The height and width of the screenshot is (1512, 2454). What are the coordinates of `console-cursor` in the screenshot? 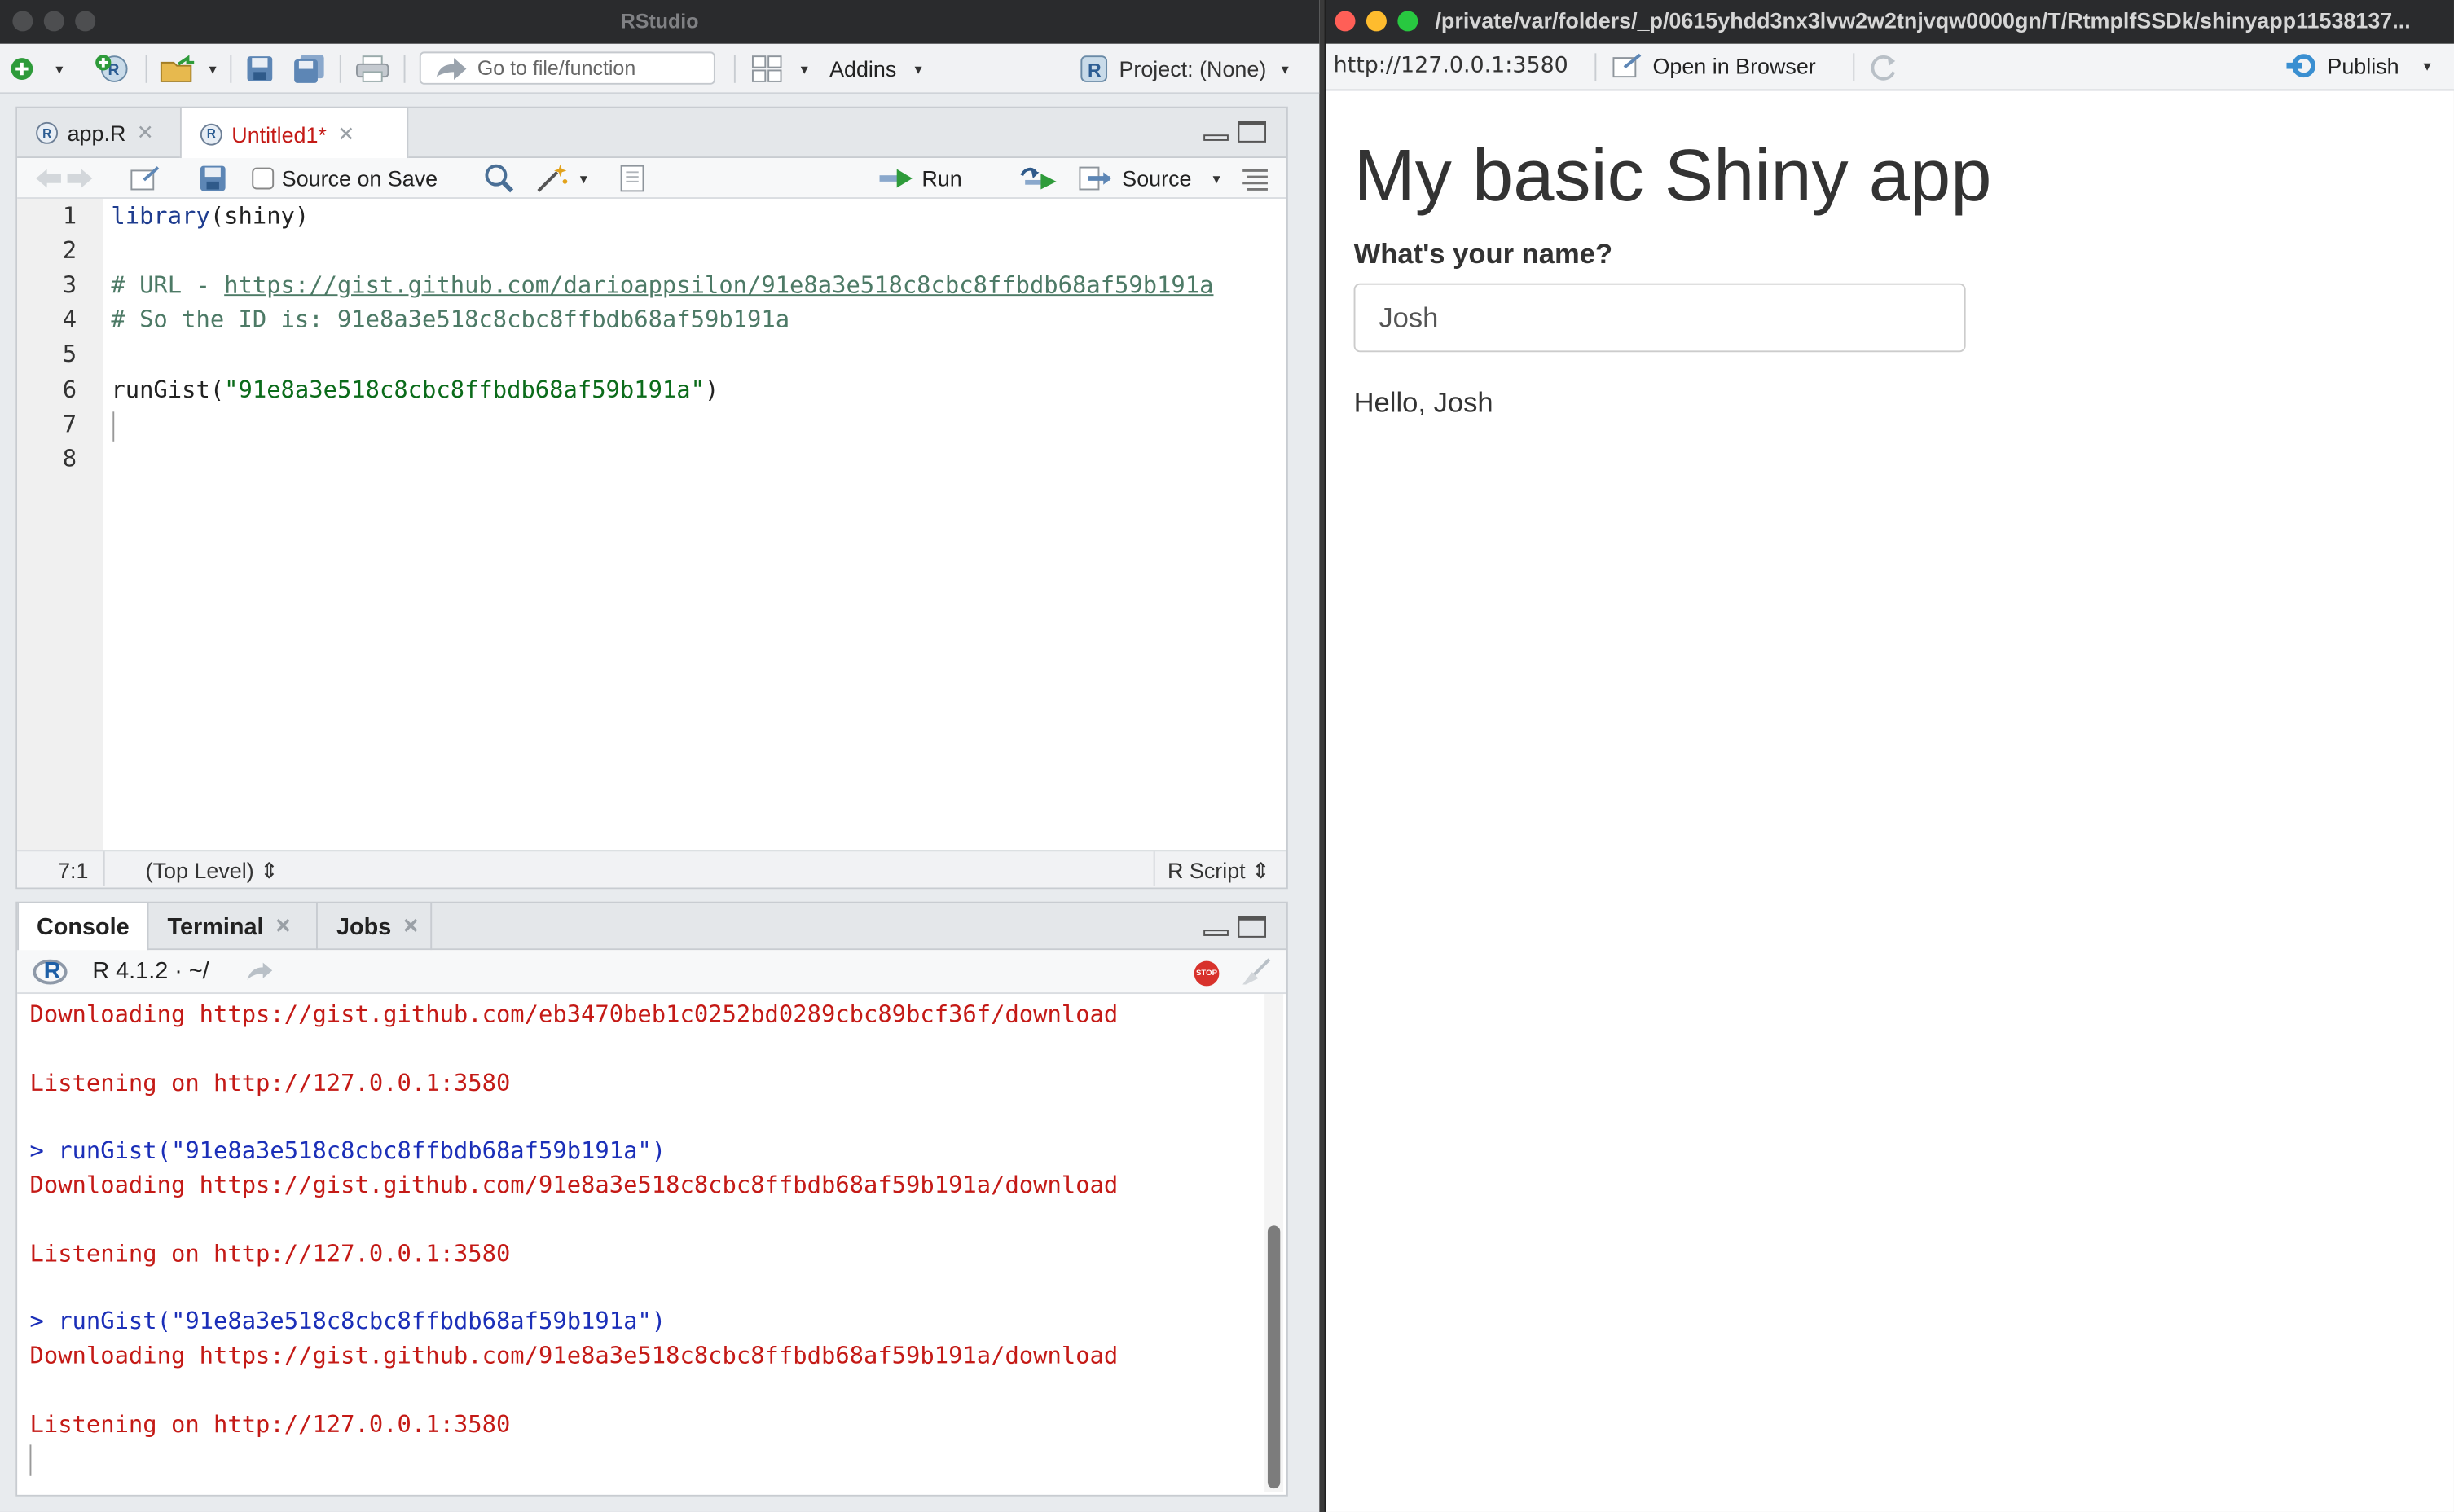 It's located at (31, 1460).